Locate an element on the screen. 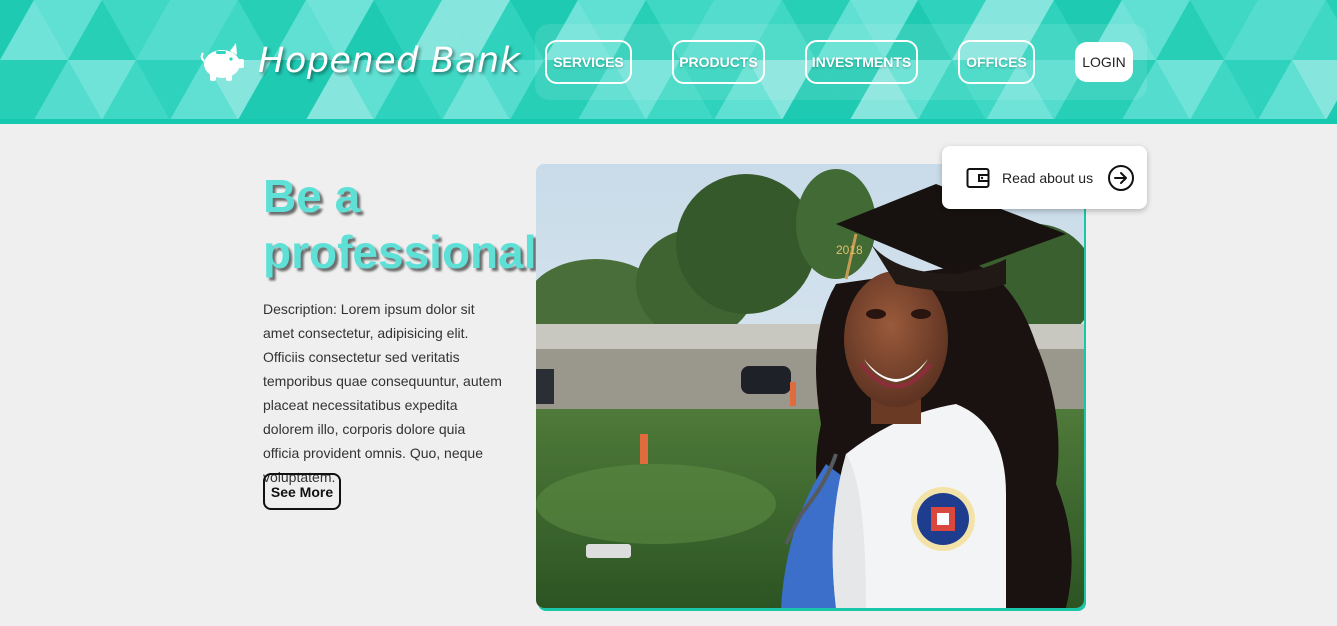  hero-title: Be a professional is located at coordinates (400, 224).